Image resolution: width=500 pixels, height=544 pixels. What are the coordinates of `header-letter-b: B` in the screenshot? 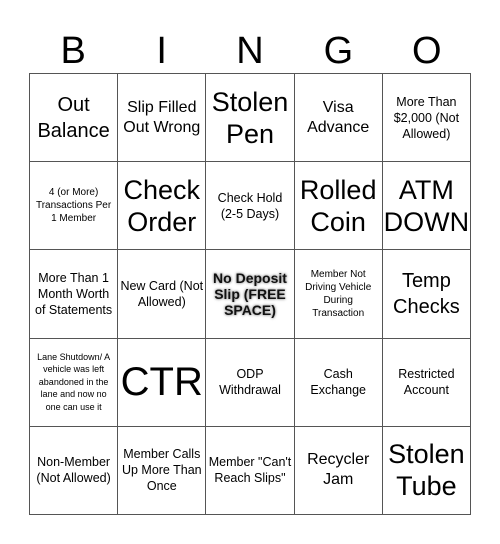 It's located at (73, 51).